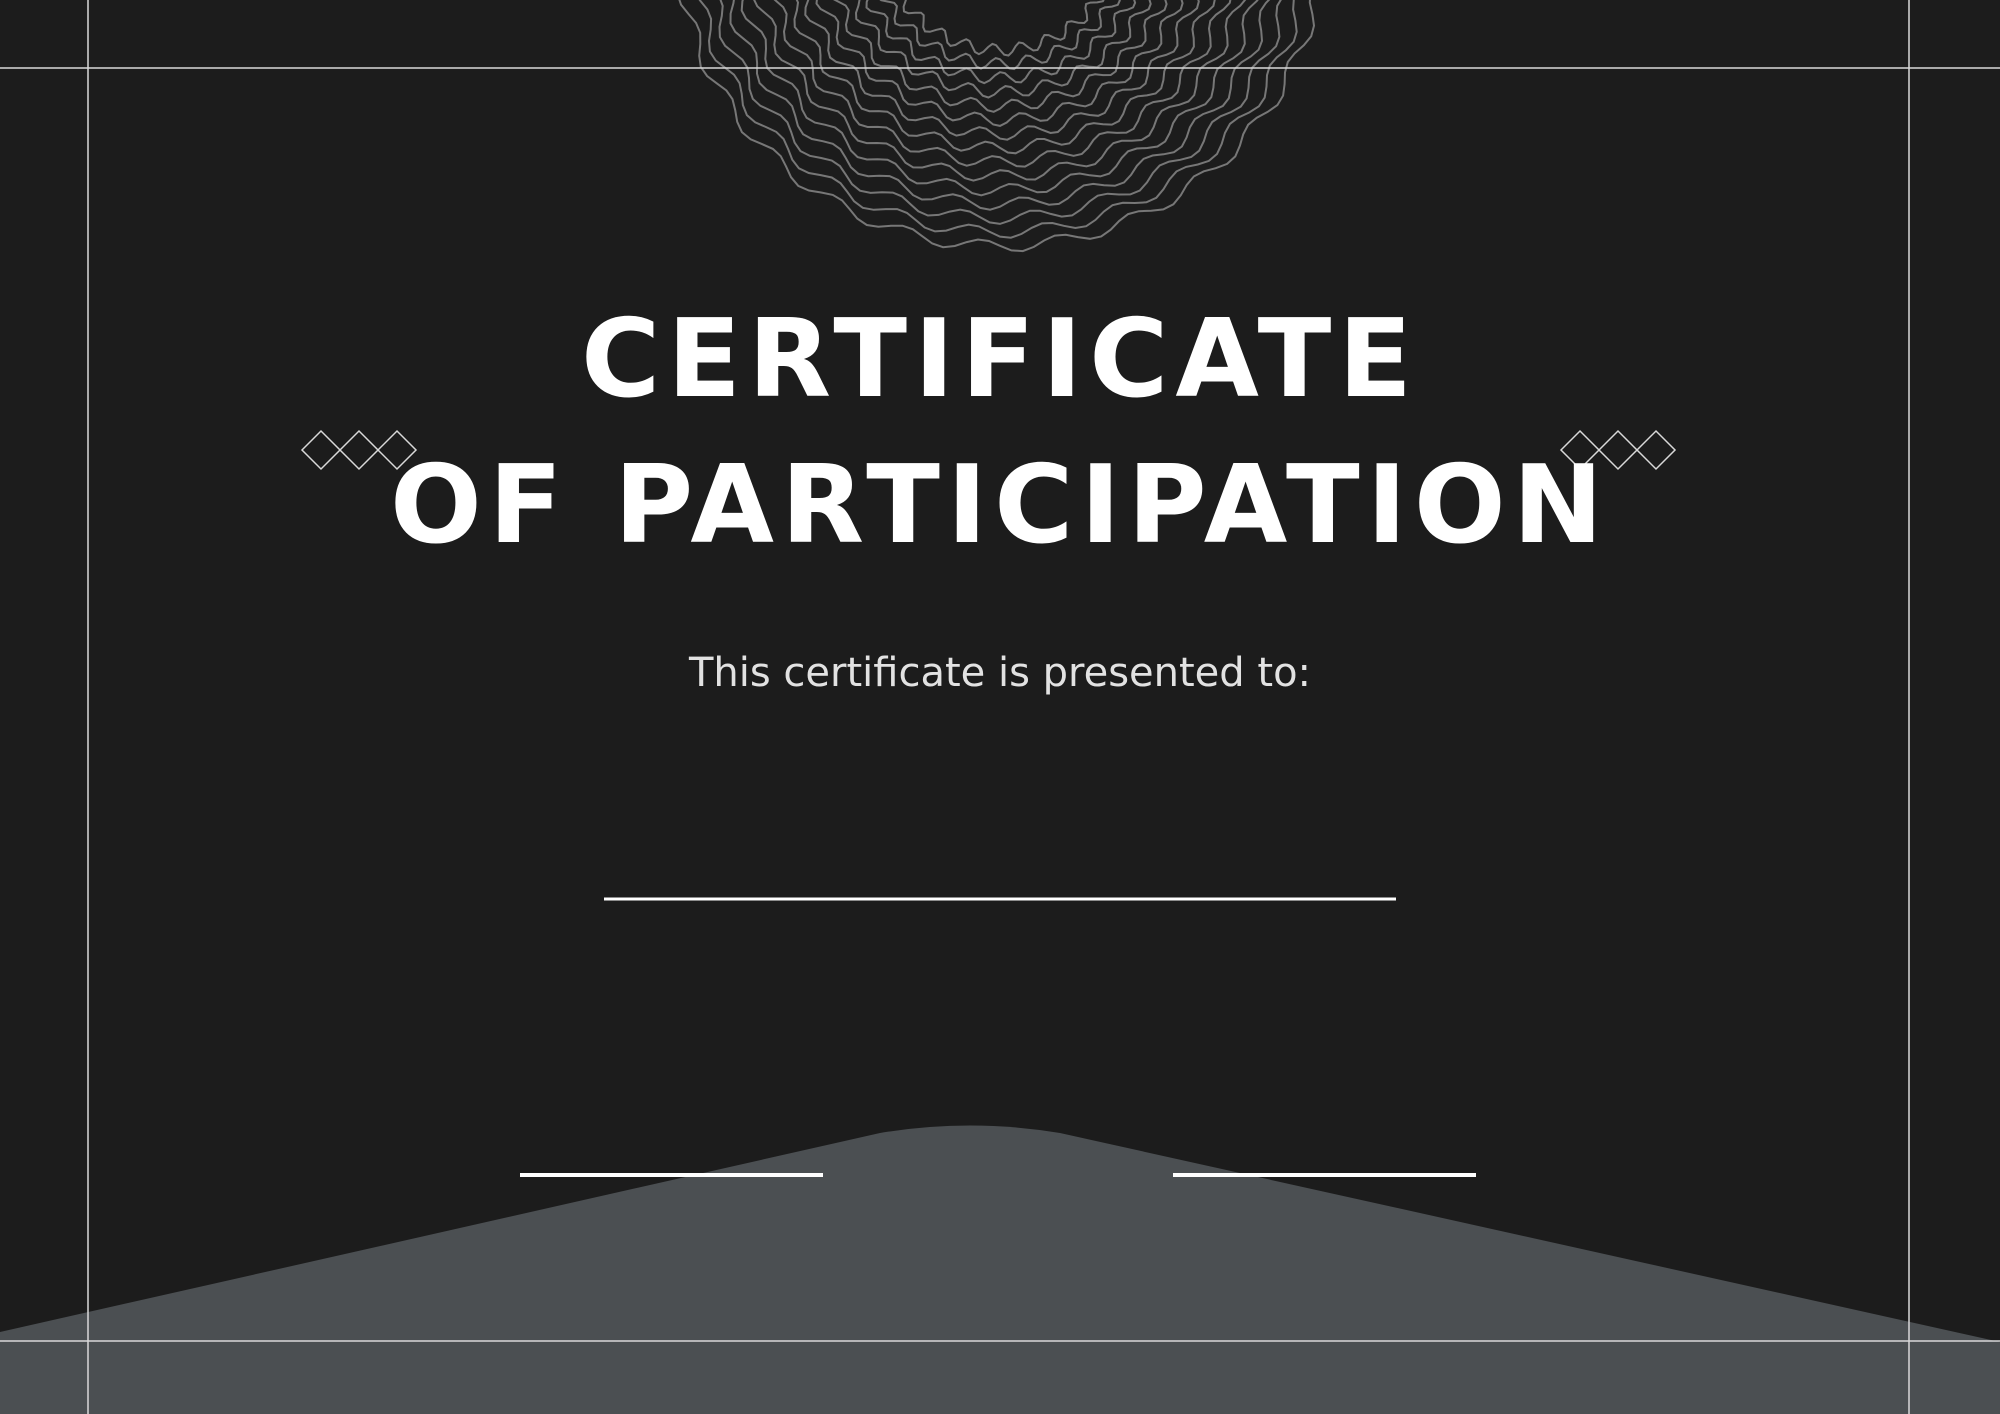 This screenshot has width=2000, height=1414. What do you see at coordinates (1000, 673) in the screenshot?
I see `certificate-subtitle: This certificate is presented to:` at bounding box center [1000, 673].